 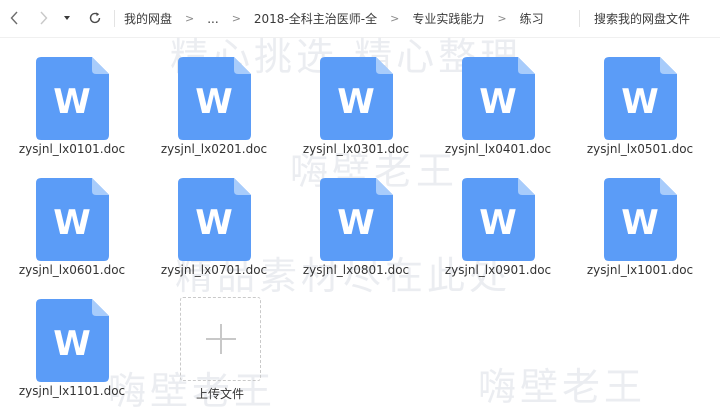 I want to click on file-item: Wzysjnl_lx0201.doc, so click(x=219, y=96).